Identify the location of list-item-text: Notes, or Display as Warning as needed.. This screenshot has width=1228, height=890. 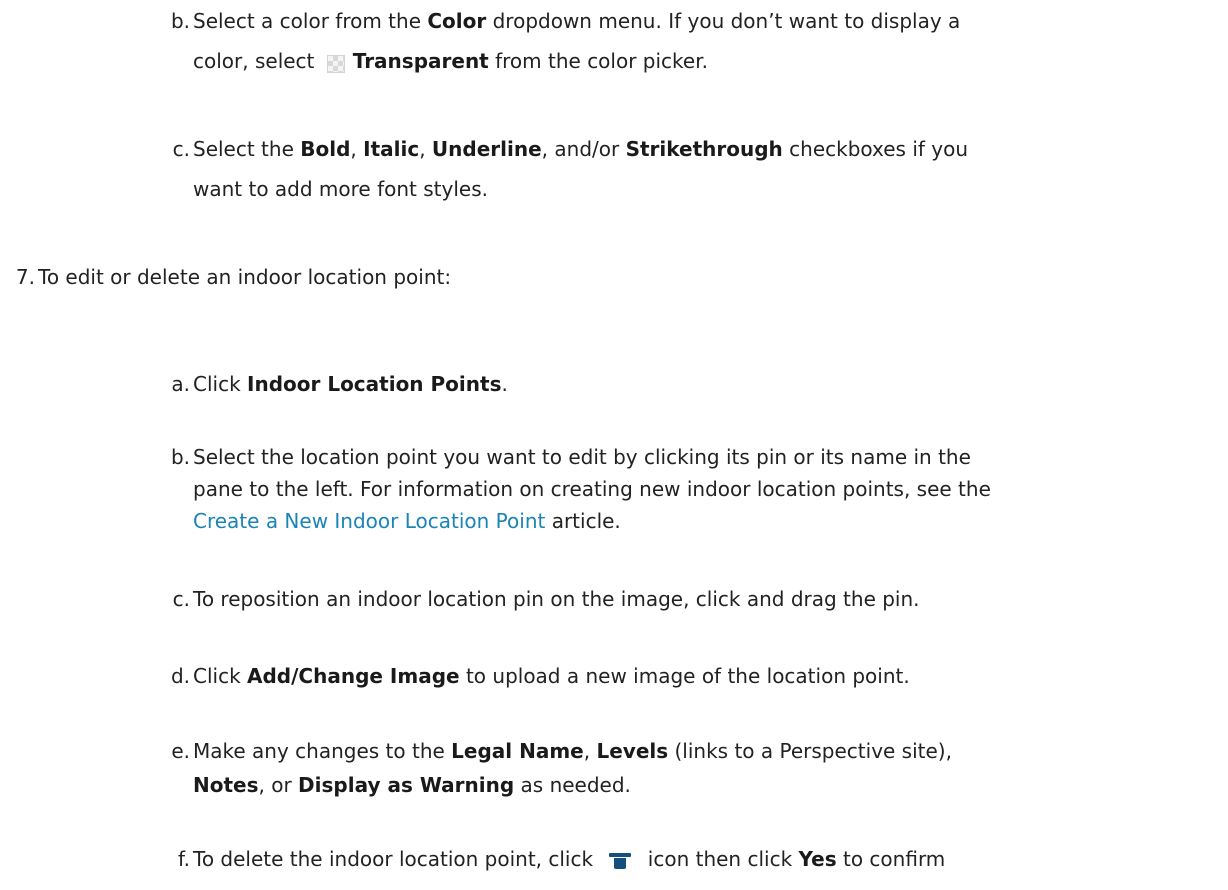
(412, 785).